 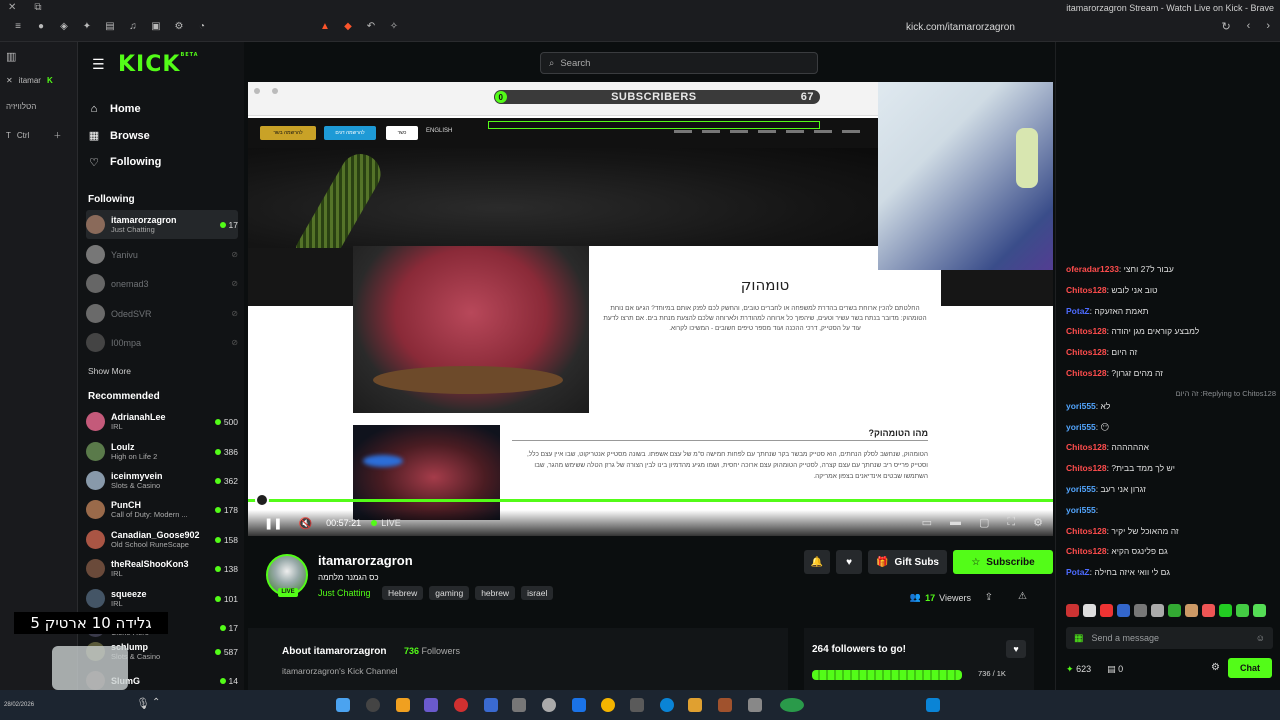 What do you see at coordinates (1225, 26) in the screenshot?
I see `reload-icon: ↻` at bounding box center [1225, 26].